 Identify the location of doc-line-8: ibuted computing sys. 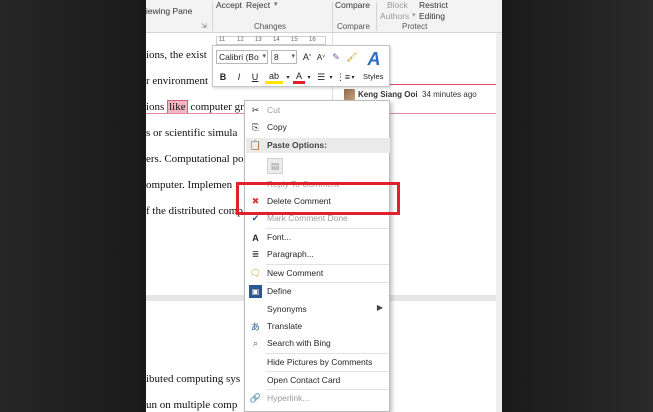
(193, 379).